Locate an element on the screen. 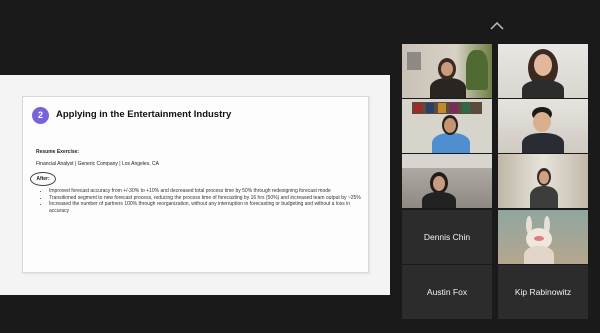 The width and height of the screenshot is (600, 333). participant-name: Austin Fox is located at coordinates (447, 292).